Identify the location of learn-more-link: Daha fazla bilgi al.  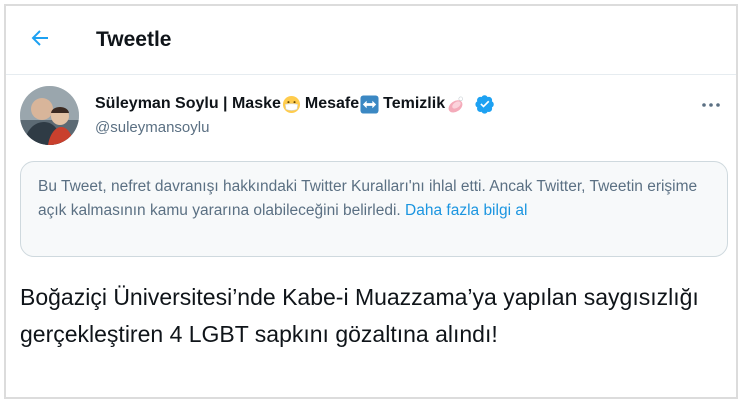
(466, 210).